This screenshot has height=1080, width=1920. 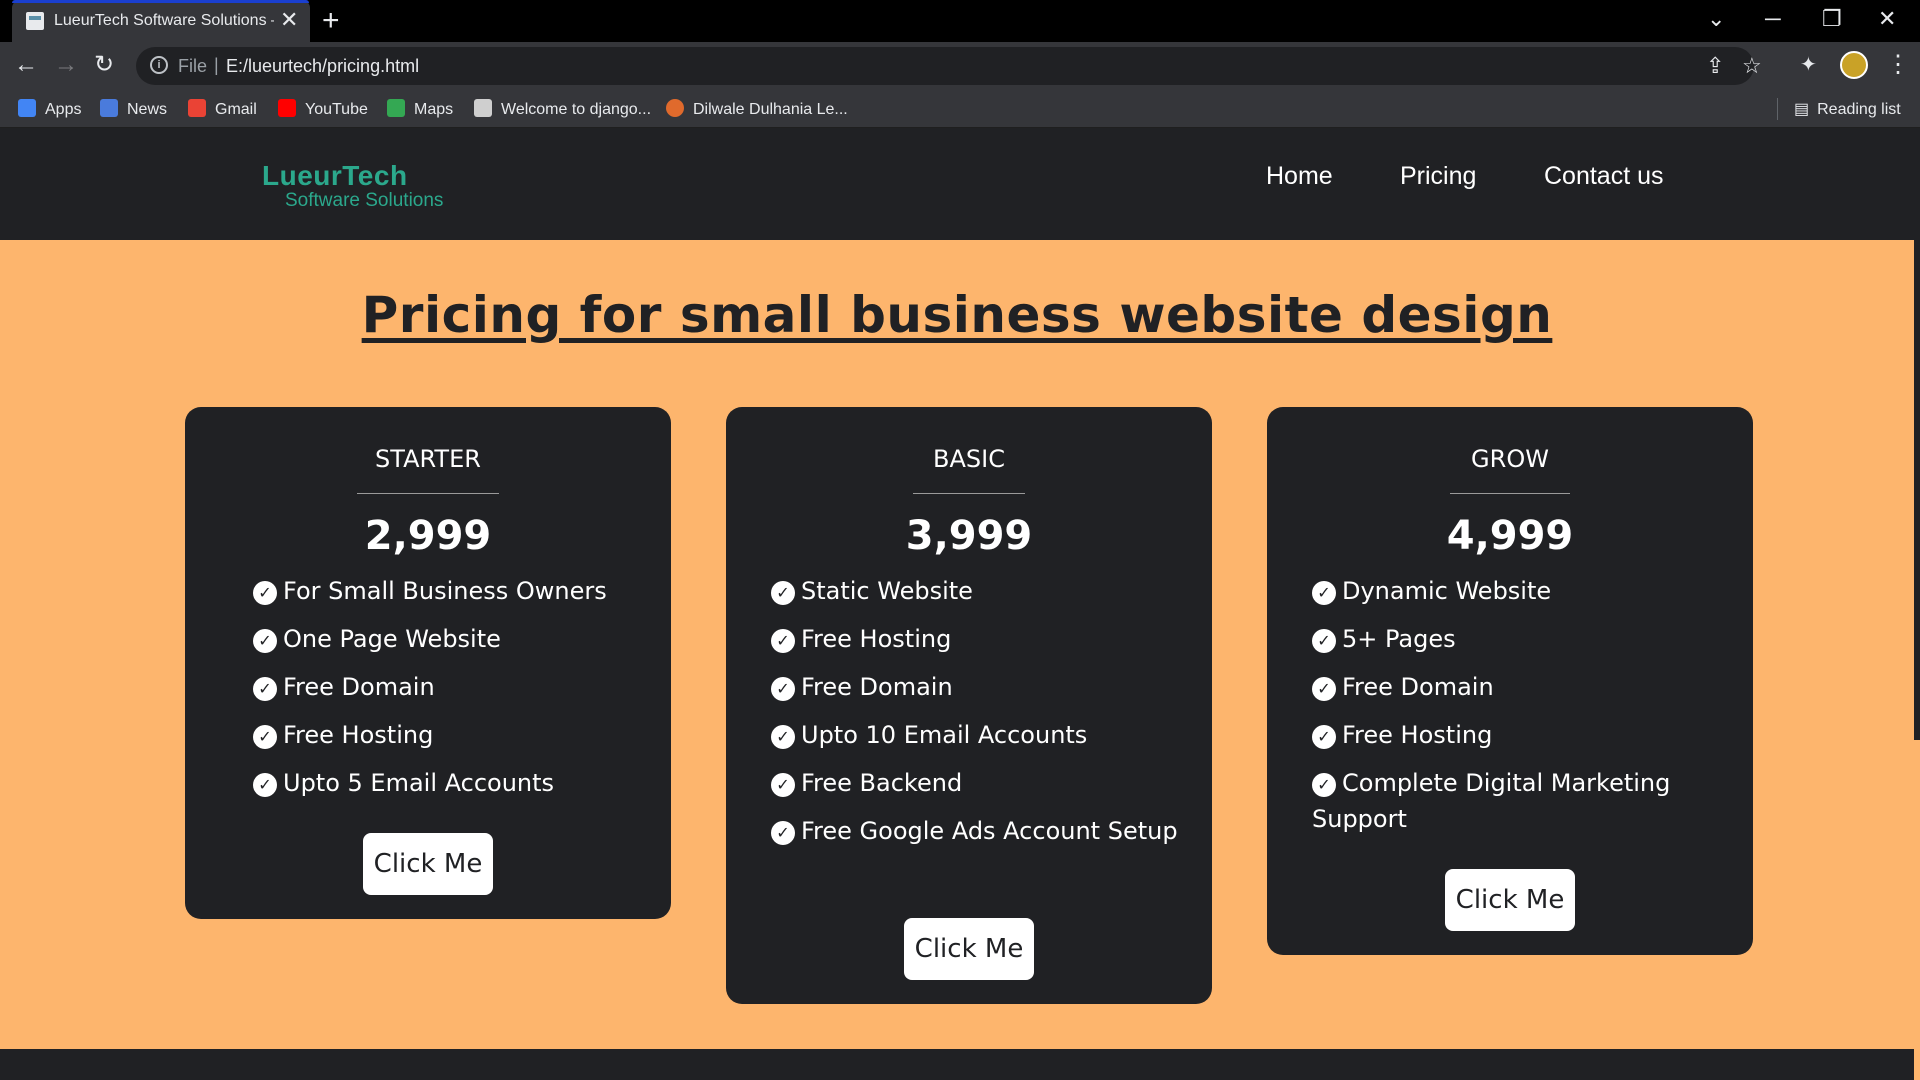 I want to click on back-icon: ←, so click(x=26, y=65).